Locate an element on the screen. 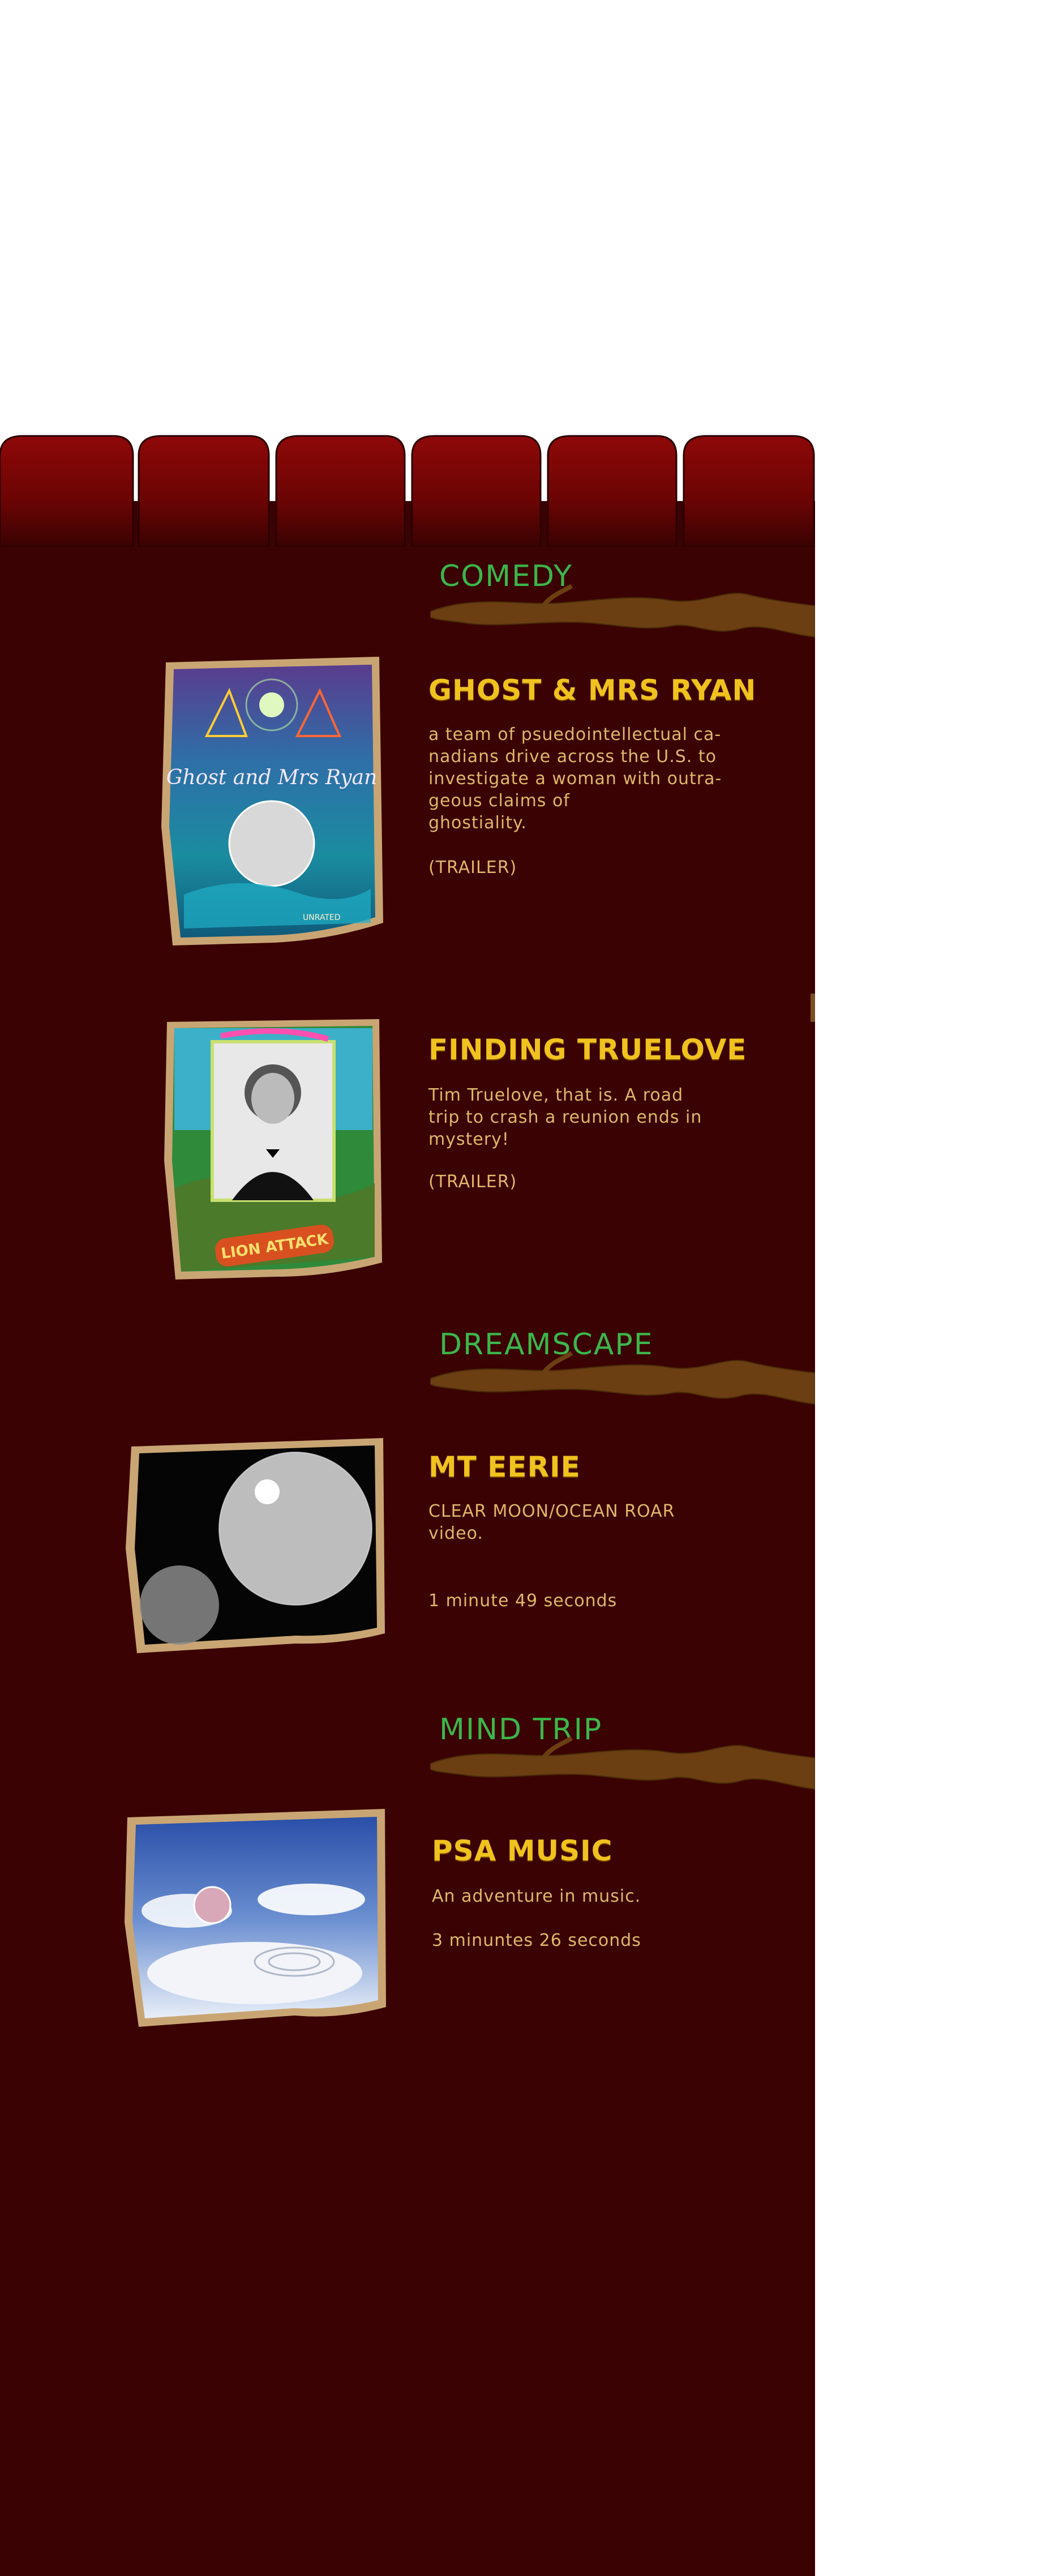 The width and height of the screenshot is (1059, 2576). description-line: mystery! is located at coordinates (468, 1139).